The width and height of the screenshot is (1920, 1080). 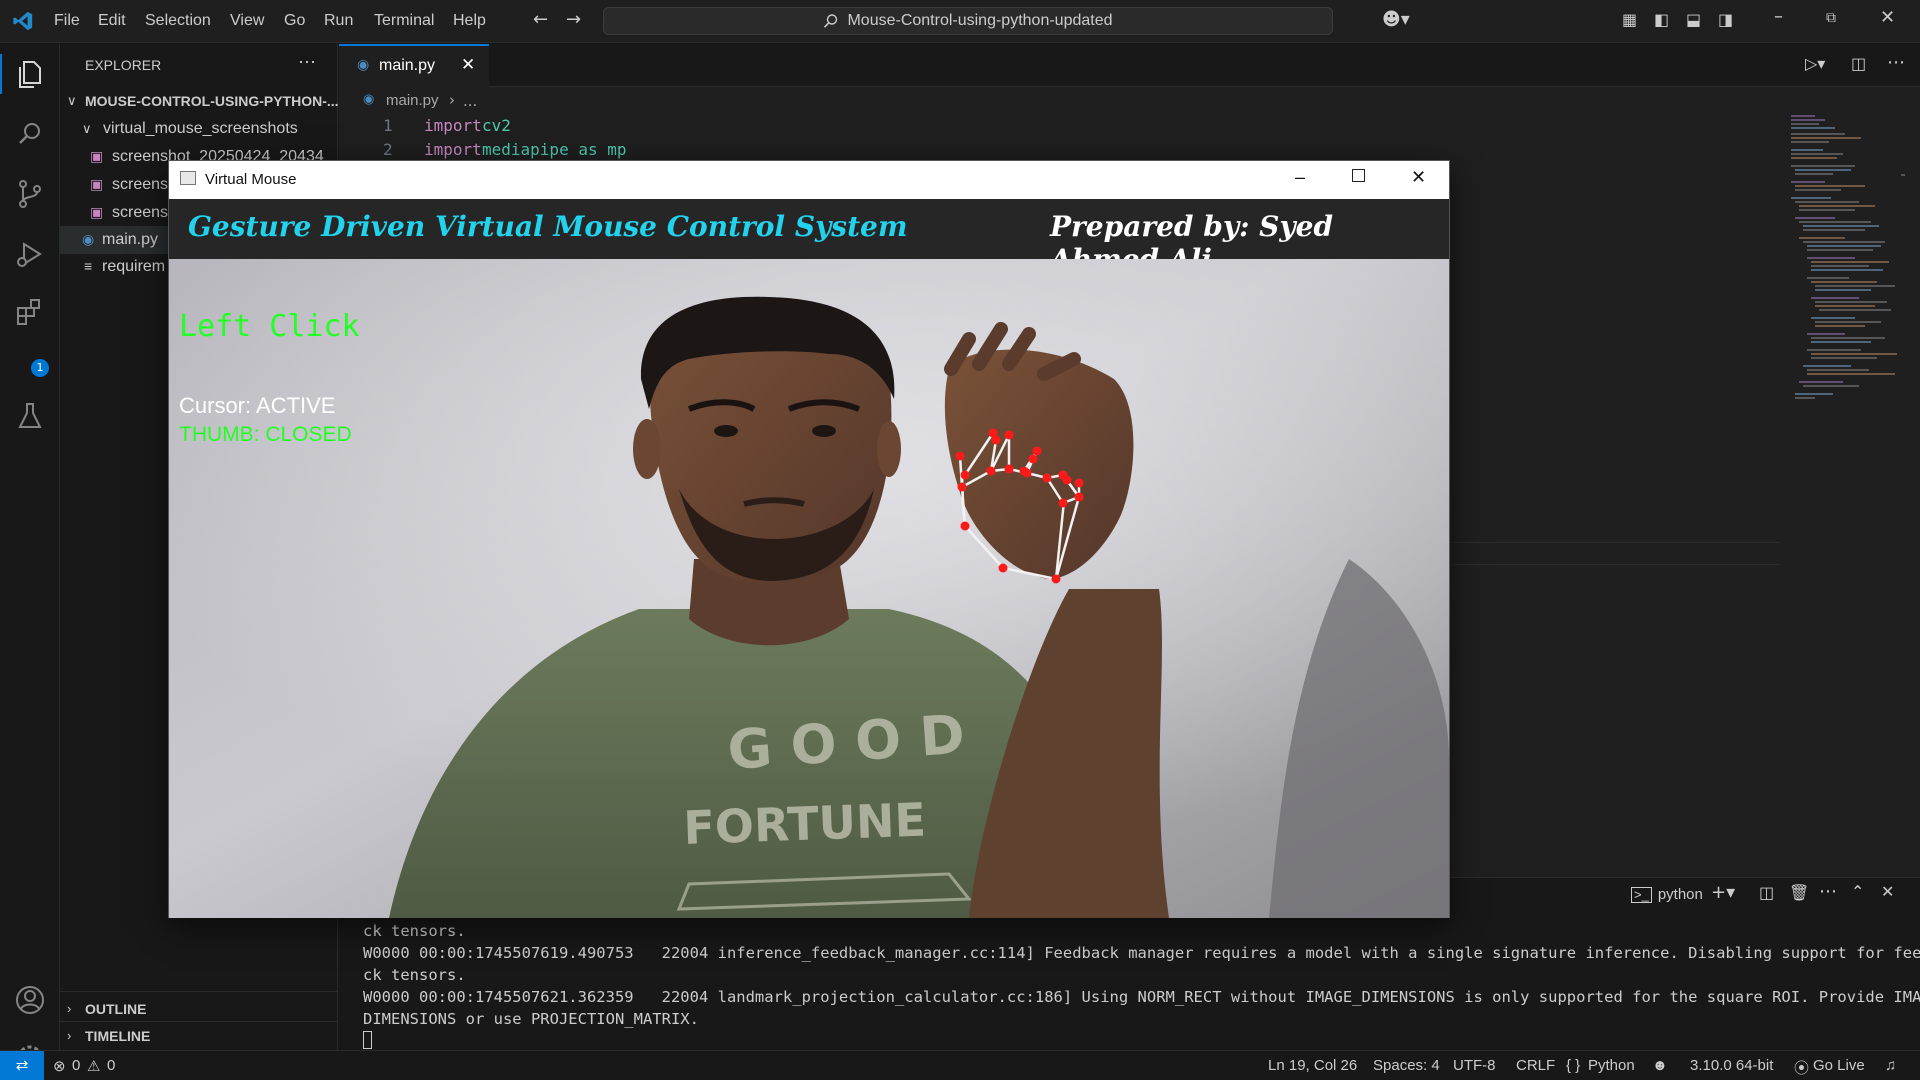 I want to click on notifications-bell-icon: ♫, so click(x=1890, y=1065).